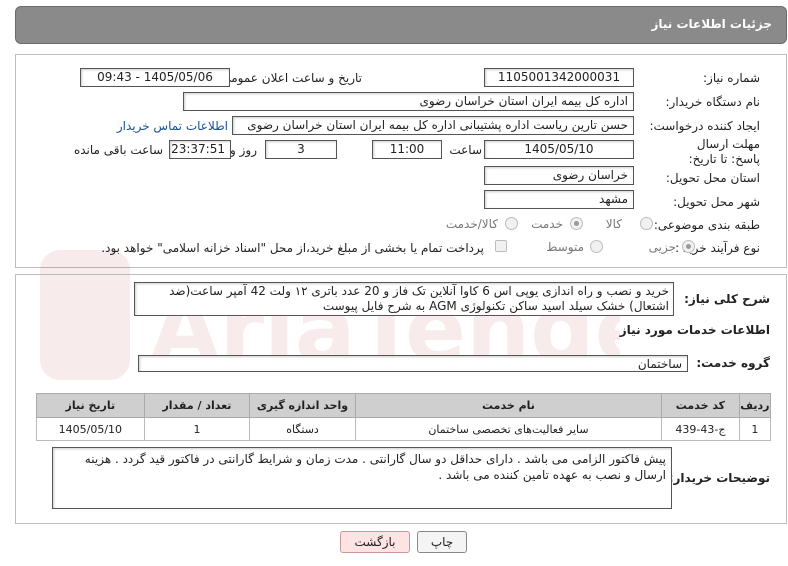 The image size is (788, 566). What do you see at coordinates (465, 150) in the screenshot?
I see `deadline-time-label: ساعت` at bounding box center [465, 150].